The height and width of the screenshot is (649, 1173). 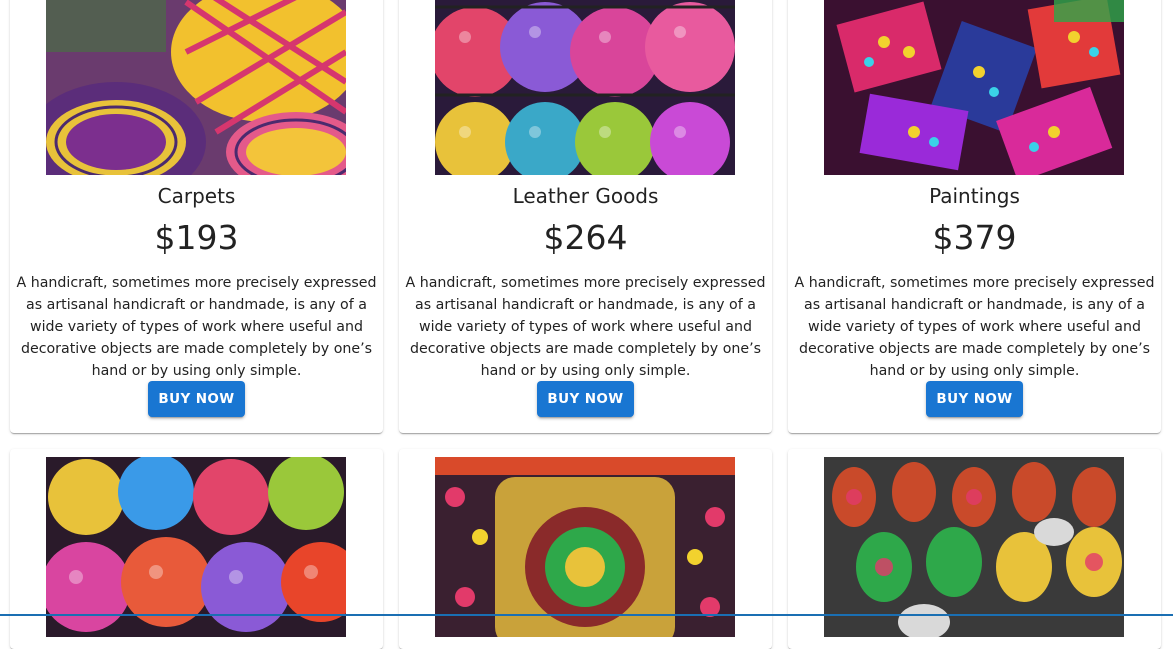 I want to click on embroidered-bags-image, so click(x=974, y=87).